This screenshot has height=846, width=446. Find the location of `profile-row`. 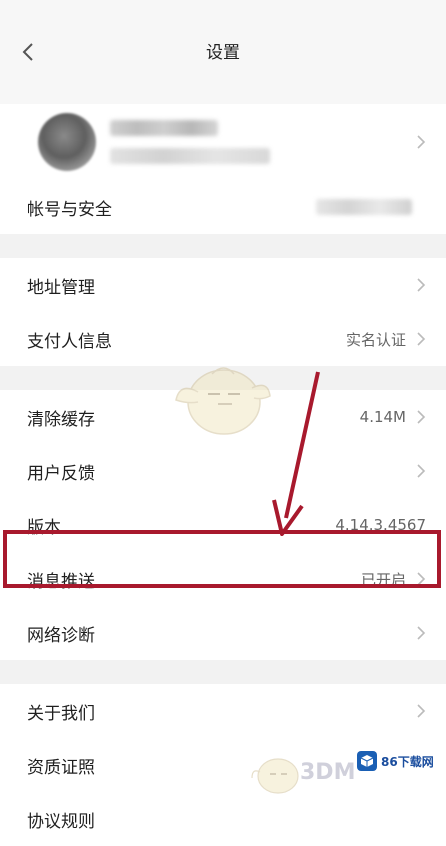

profile-row is located at coordinates (223, 142).